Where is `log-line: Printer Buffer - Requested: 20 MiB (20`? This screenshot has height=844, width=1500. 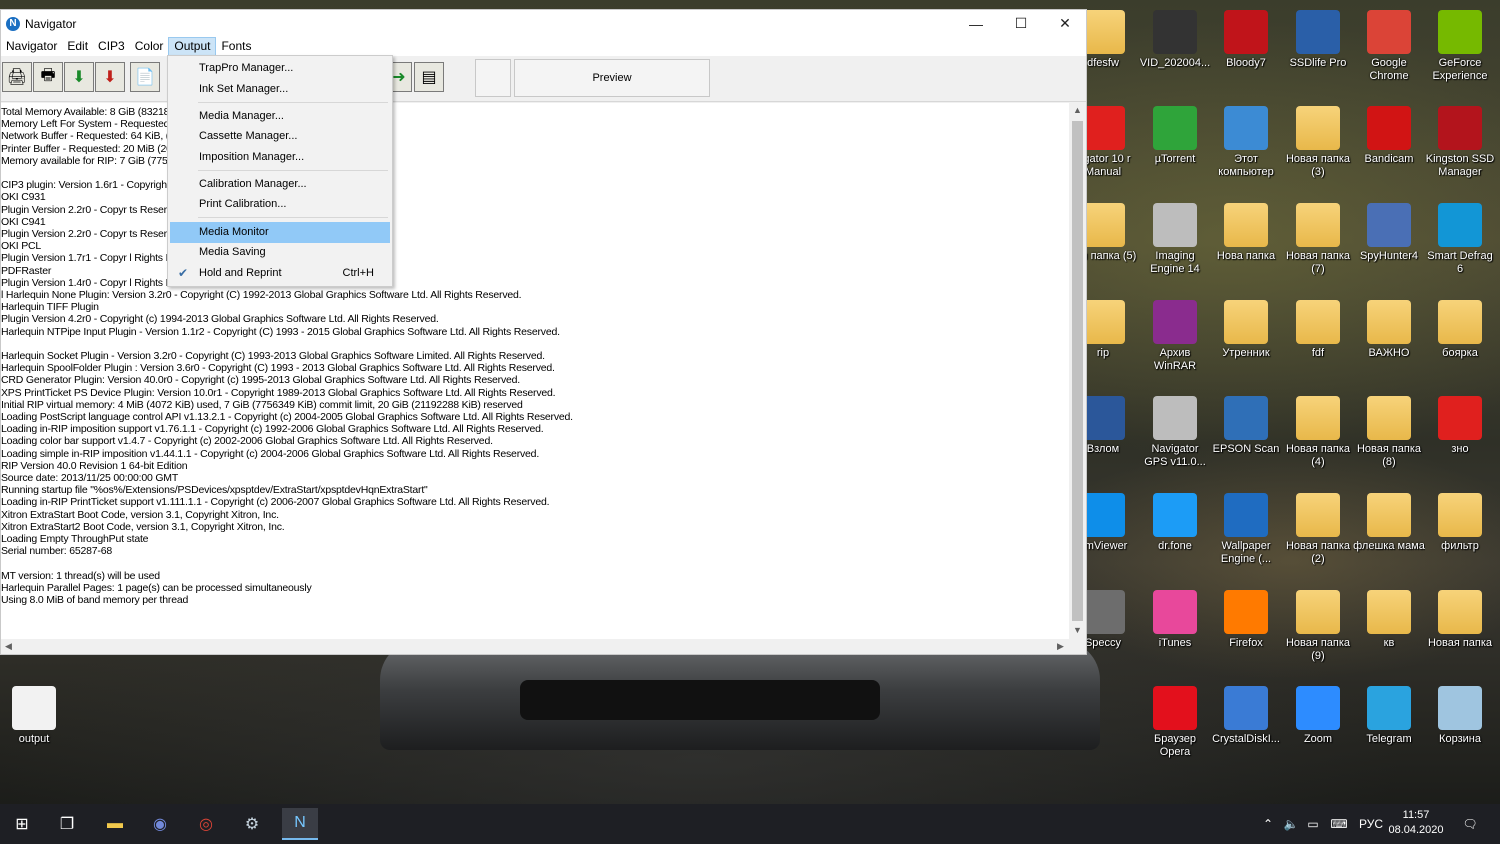
log-line: Printer Buffer - Requested: 20 MiB (20 is located at coordinates (86, 148).